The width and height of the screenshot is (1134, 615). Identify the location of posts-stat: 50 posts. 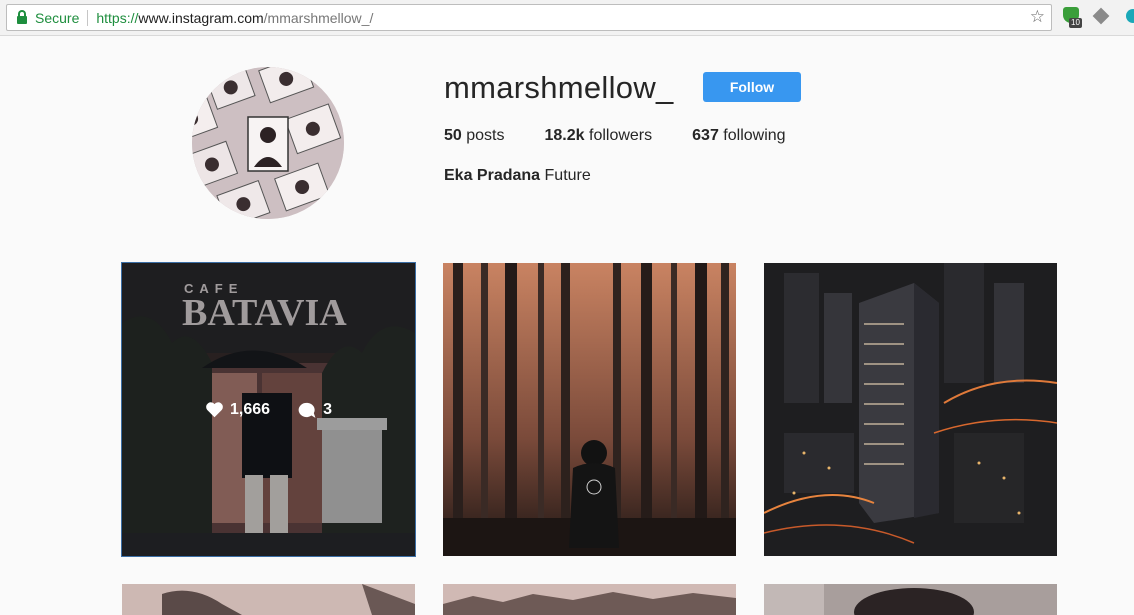
(474, 136).